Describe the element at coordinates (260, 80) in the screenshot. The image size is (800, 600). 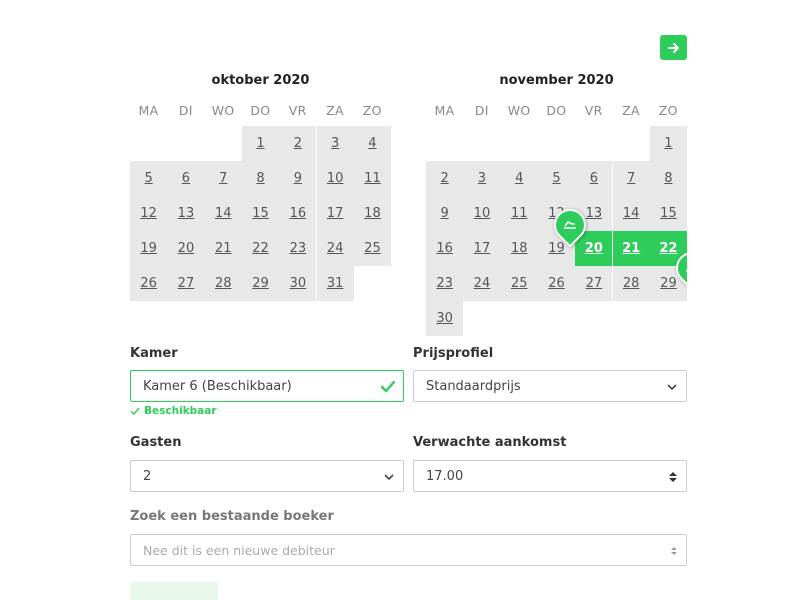
I see `month-title: oktober 2020` at that location.